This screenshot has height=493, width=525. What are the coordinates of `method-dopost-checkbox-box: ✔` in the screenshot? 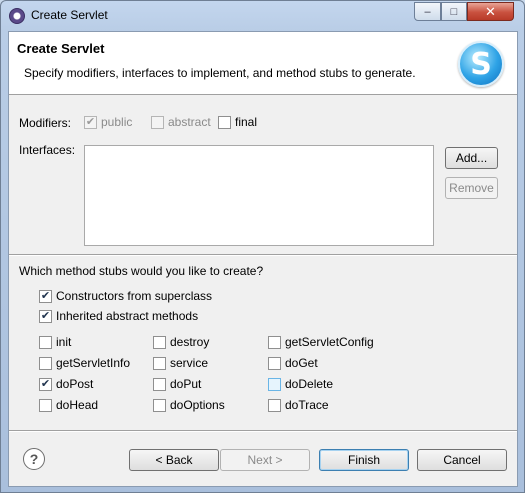 It's located at (45, 384).